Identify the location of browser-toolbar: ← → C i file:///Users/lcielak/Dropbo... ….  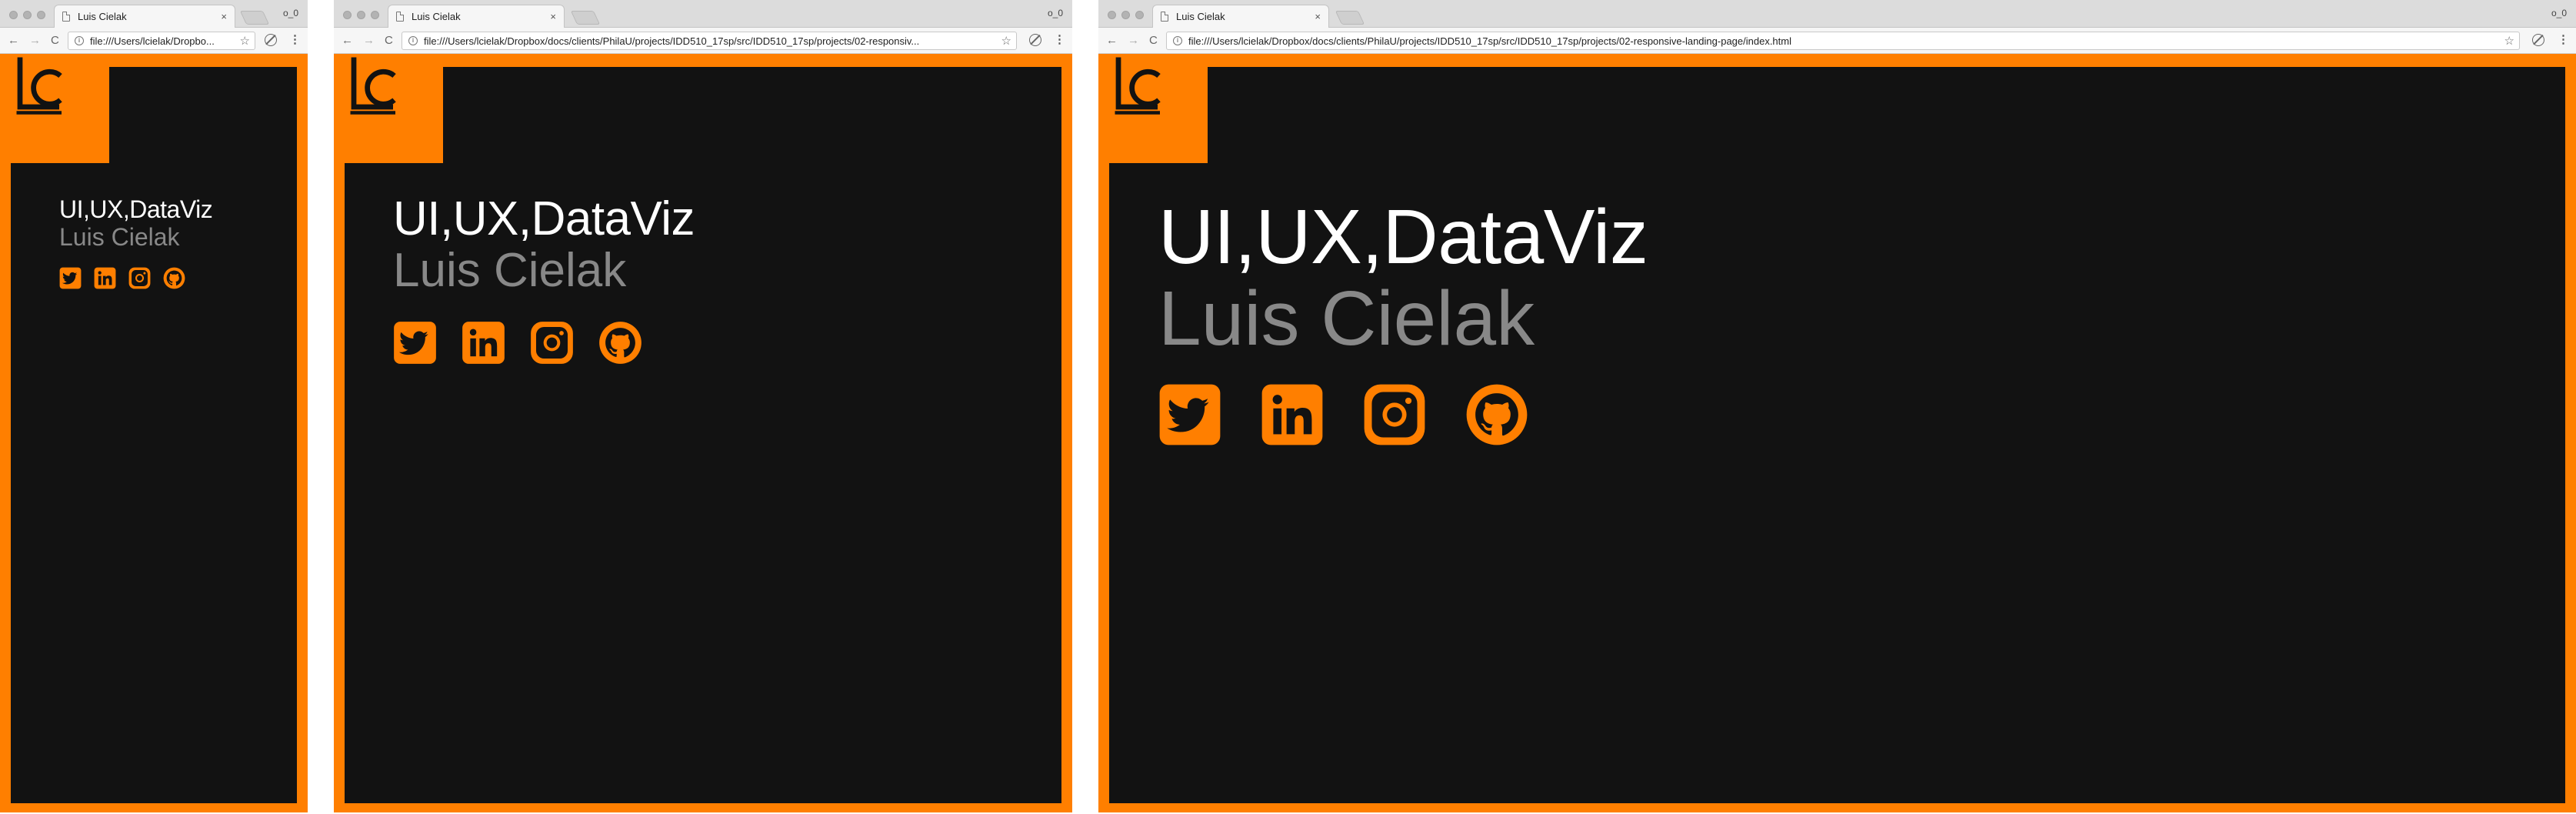
(154, 41).